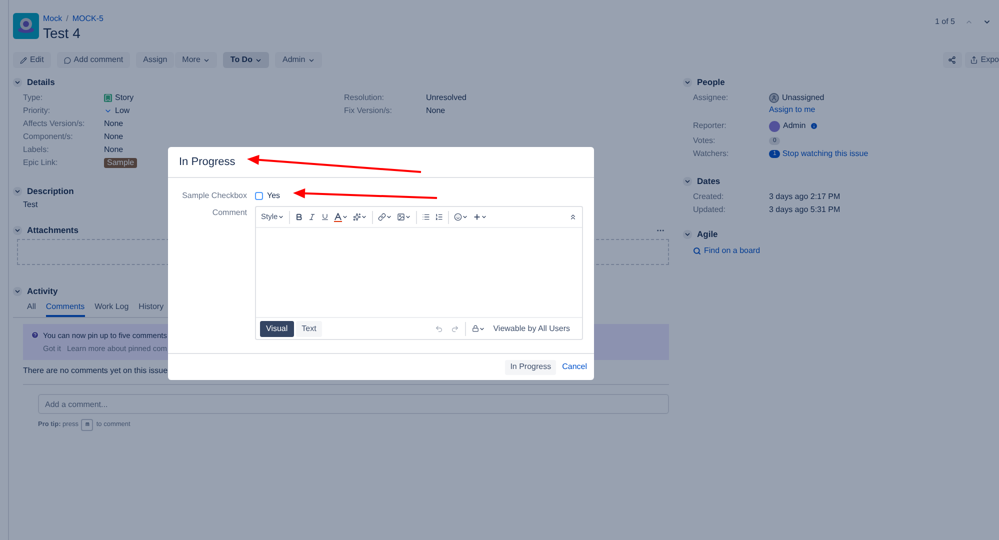 The height and width of the screenshot is (540, 999). I want to click on italic-icon, so click(312, 217).